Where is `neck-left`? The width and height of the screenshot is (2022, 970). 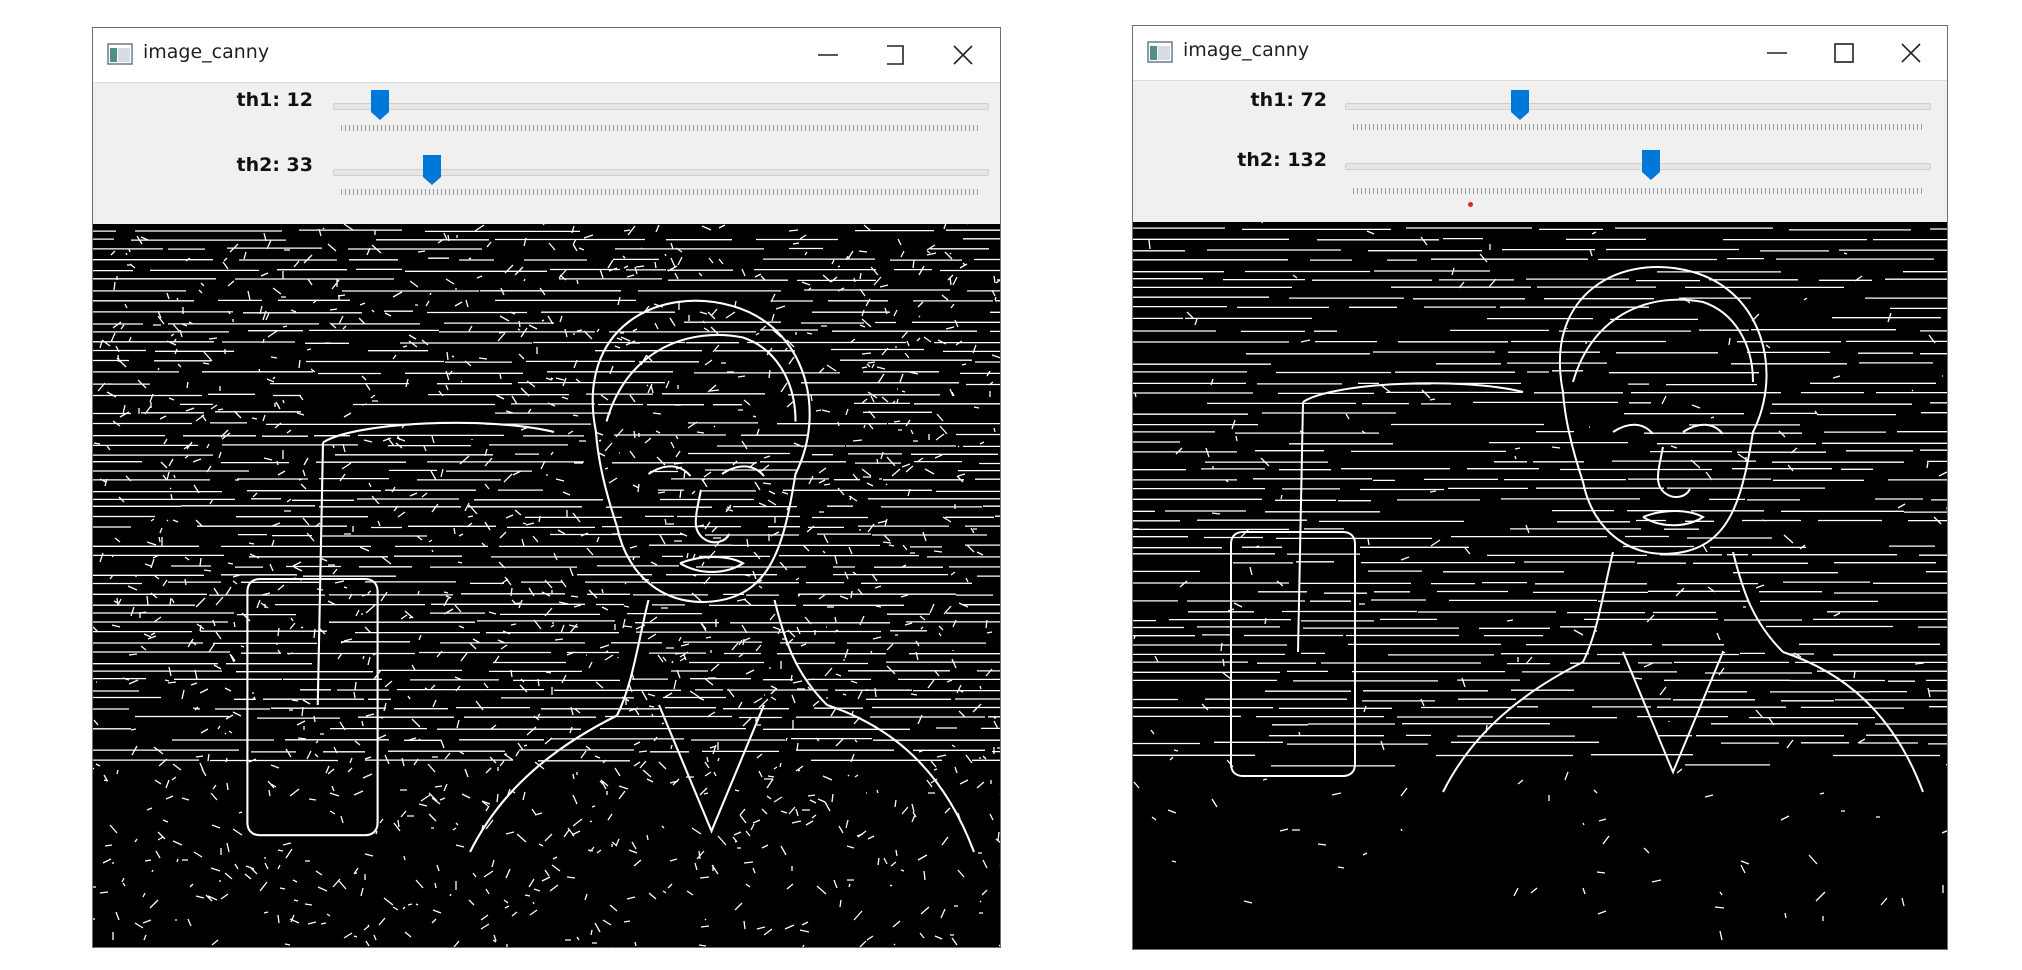 neck-left is located at coordinates (1598, 607).